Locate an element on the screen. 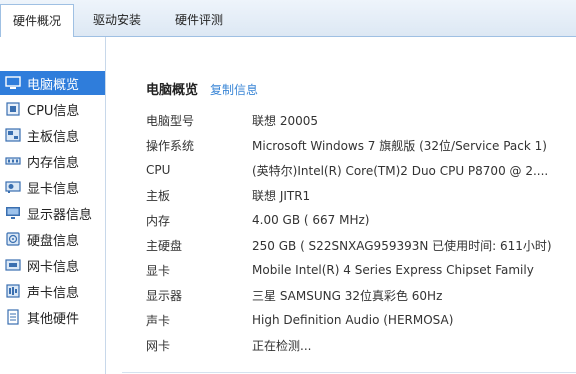 This screenshot has width=576, height=374. info-value: 联想 JITR1 is located at coordinates (281, 195).